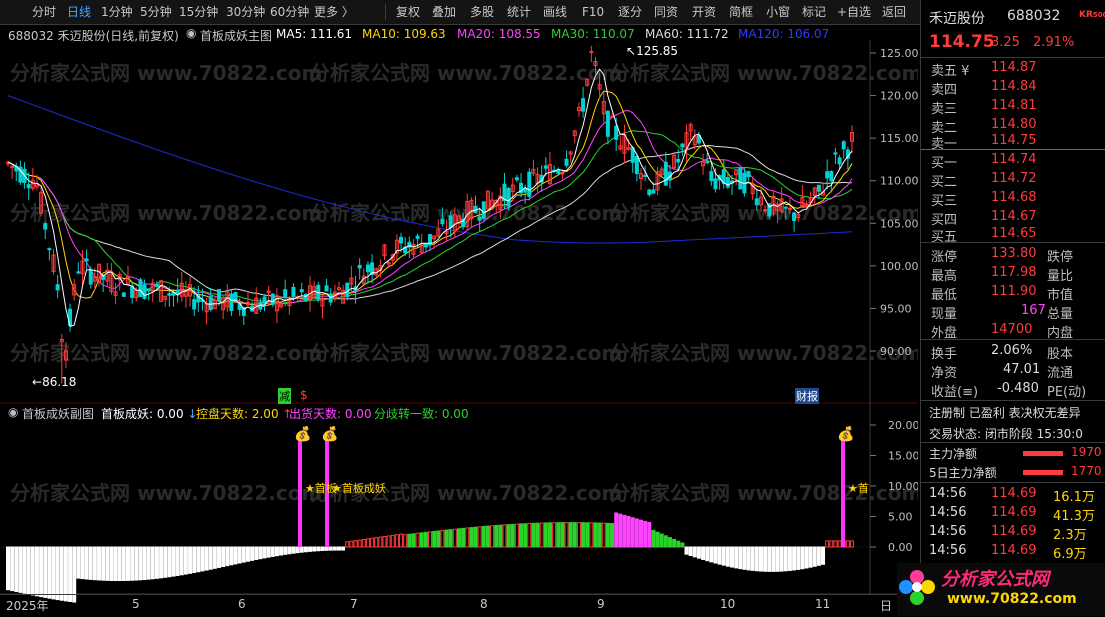 This screenshot has height=617, width=1105. I want to click on ask2-price: 114.80, so click(1014, 124).